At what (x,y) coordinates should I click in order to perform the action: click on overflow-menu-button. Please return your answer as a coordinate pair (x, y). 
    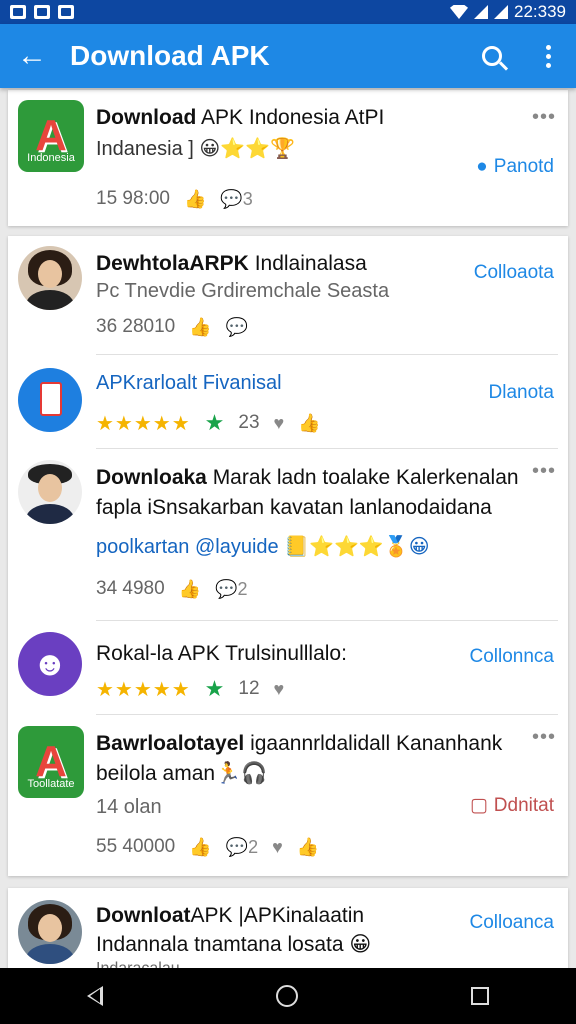
    Looking at the image, I should click on (548, 56).